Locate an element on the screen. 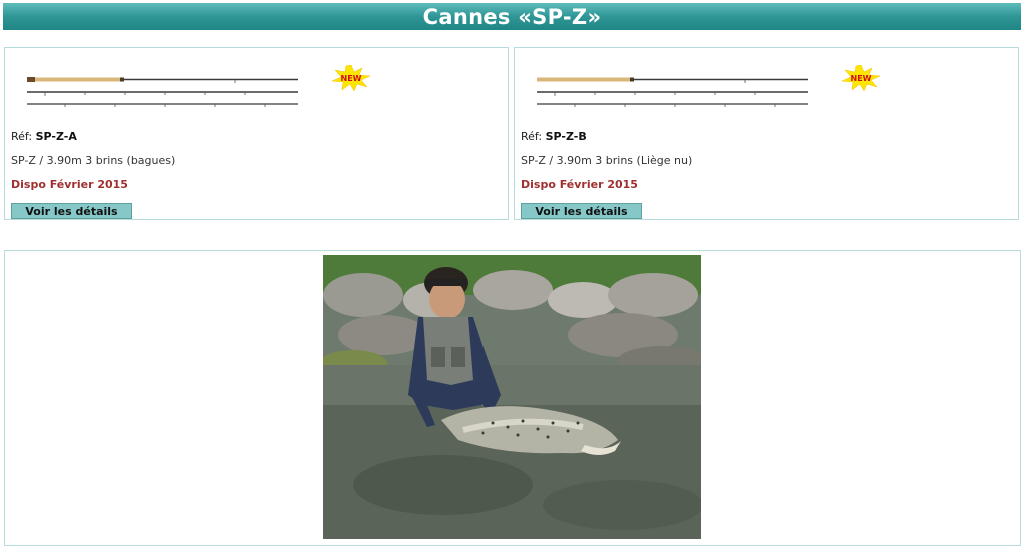 The image size is (1024, 551). product-description: SP-Z / 3.90m 3 brins (Liège nu) is located at coordinates (607, 160).